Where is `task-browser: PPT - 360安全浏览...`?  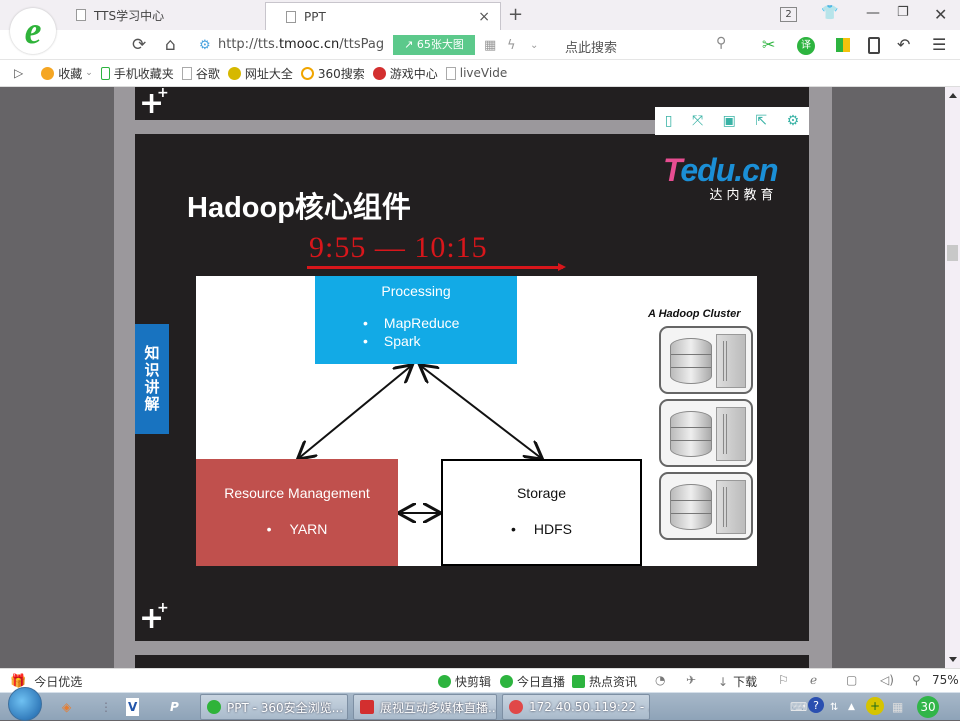 task-browser: PPT - 360安全浏览... is located at coordinates (274, 707).